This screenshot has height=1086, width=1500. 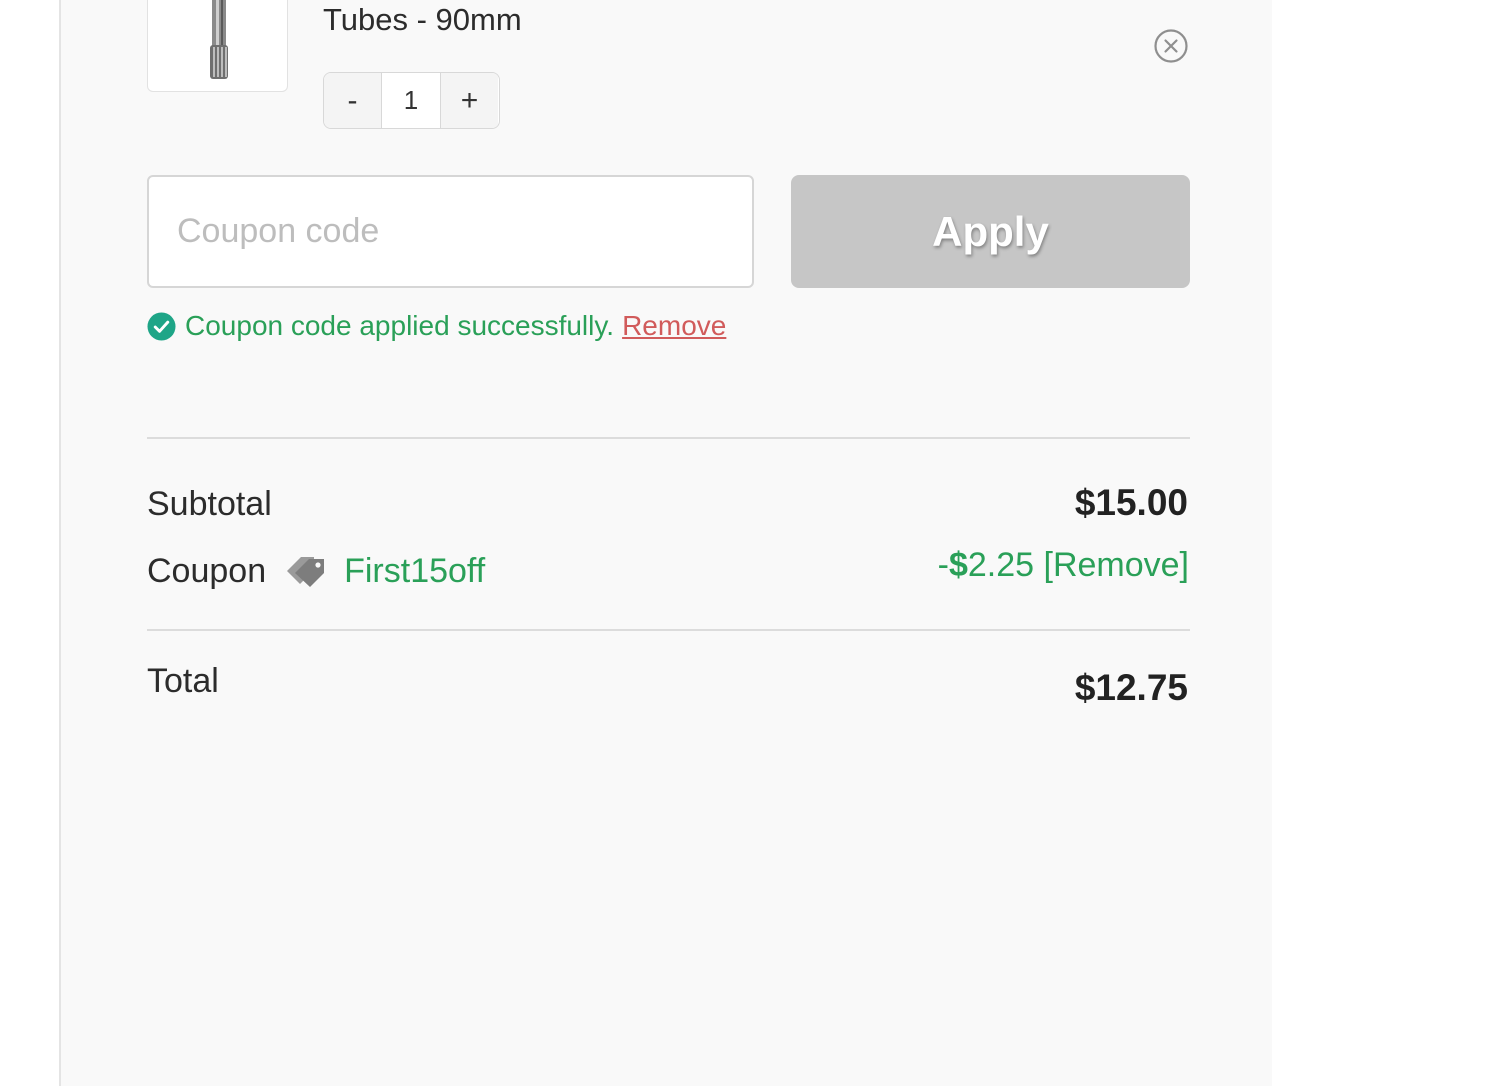 I want to click on quantity-value: 1, so click(x=411, y=100).